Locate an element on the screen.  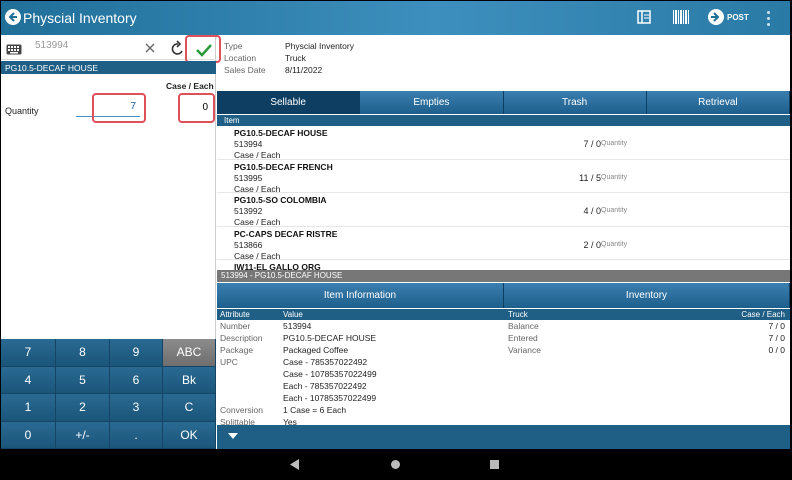
attr-value: Case - 785357022492 is located at coordinates (325, 362).